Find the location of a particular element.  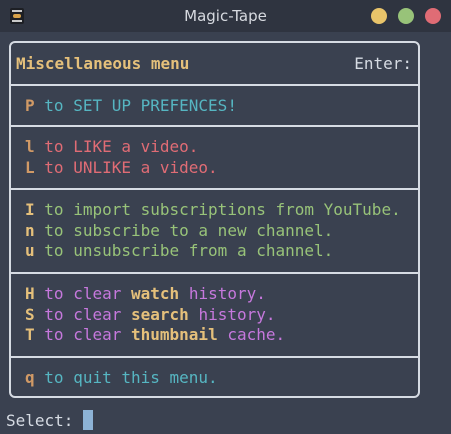

menu-item-text: cache. is located at coordinates (256, 335).